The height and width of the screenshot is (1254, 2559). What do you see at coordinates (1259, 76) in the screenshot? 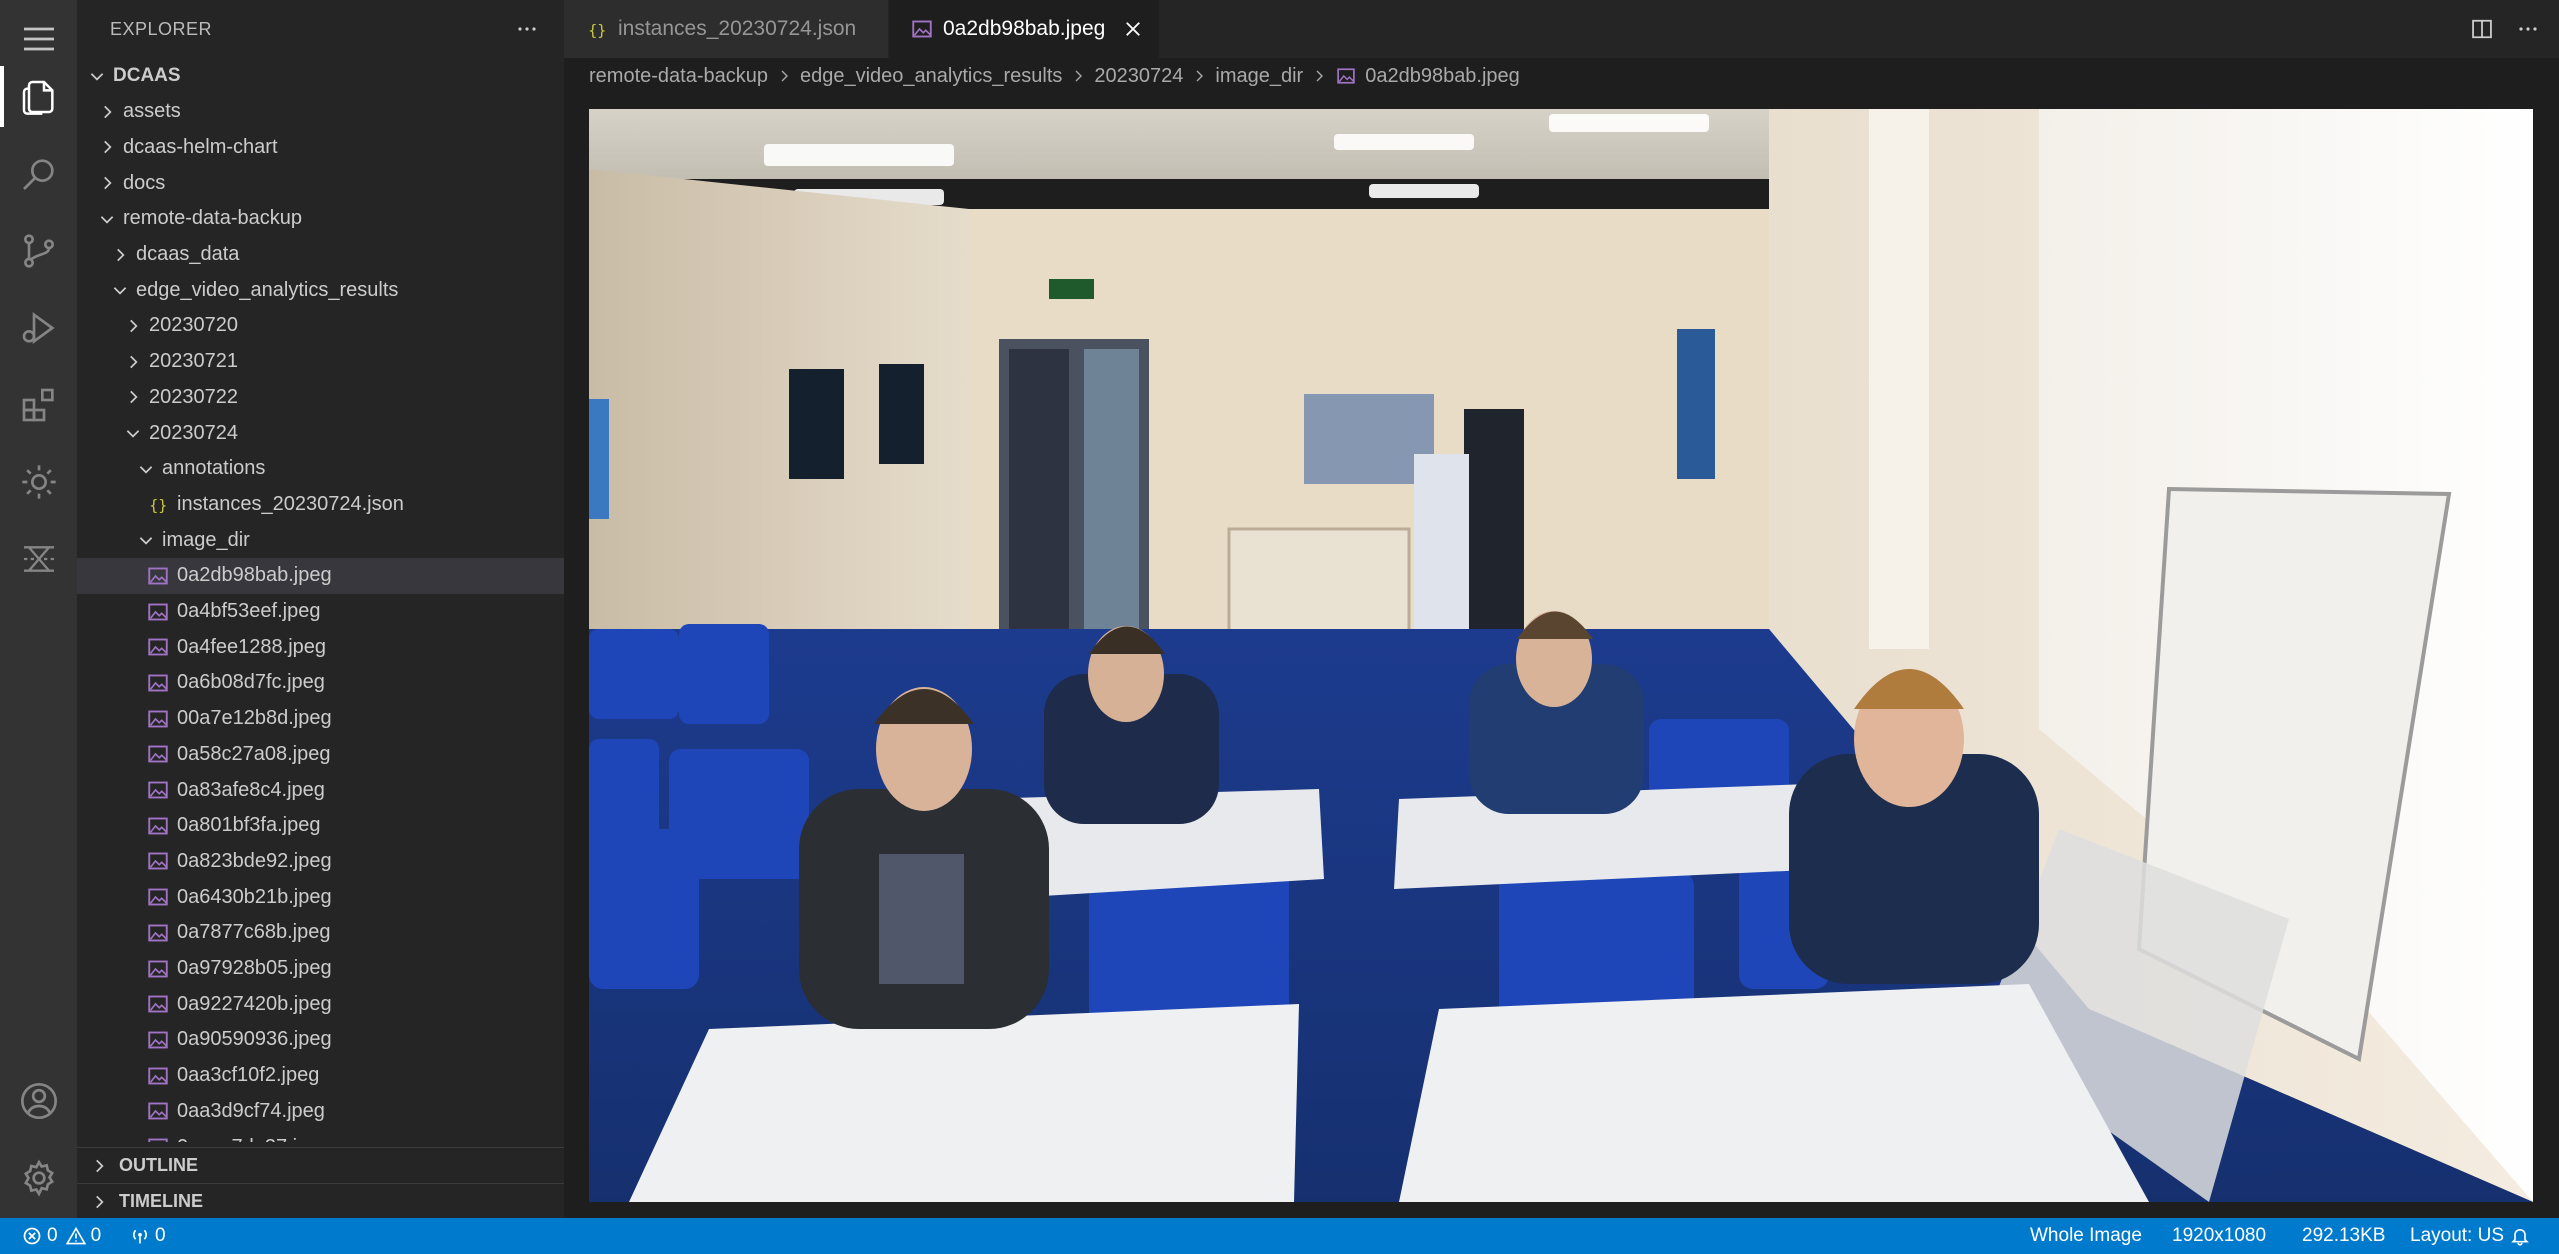
I see `breadcrumb-item: image_dir` at bounding box center [1259, 76].